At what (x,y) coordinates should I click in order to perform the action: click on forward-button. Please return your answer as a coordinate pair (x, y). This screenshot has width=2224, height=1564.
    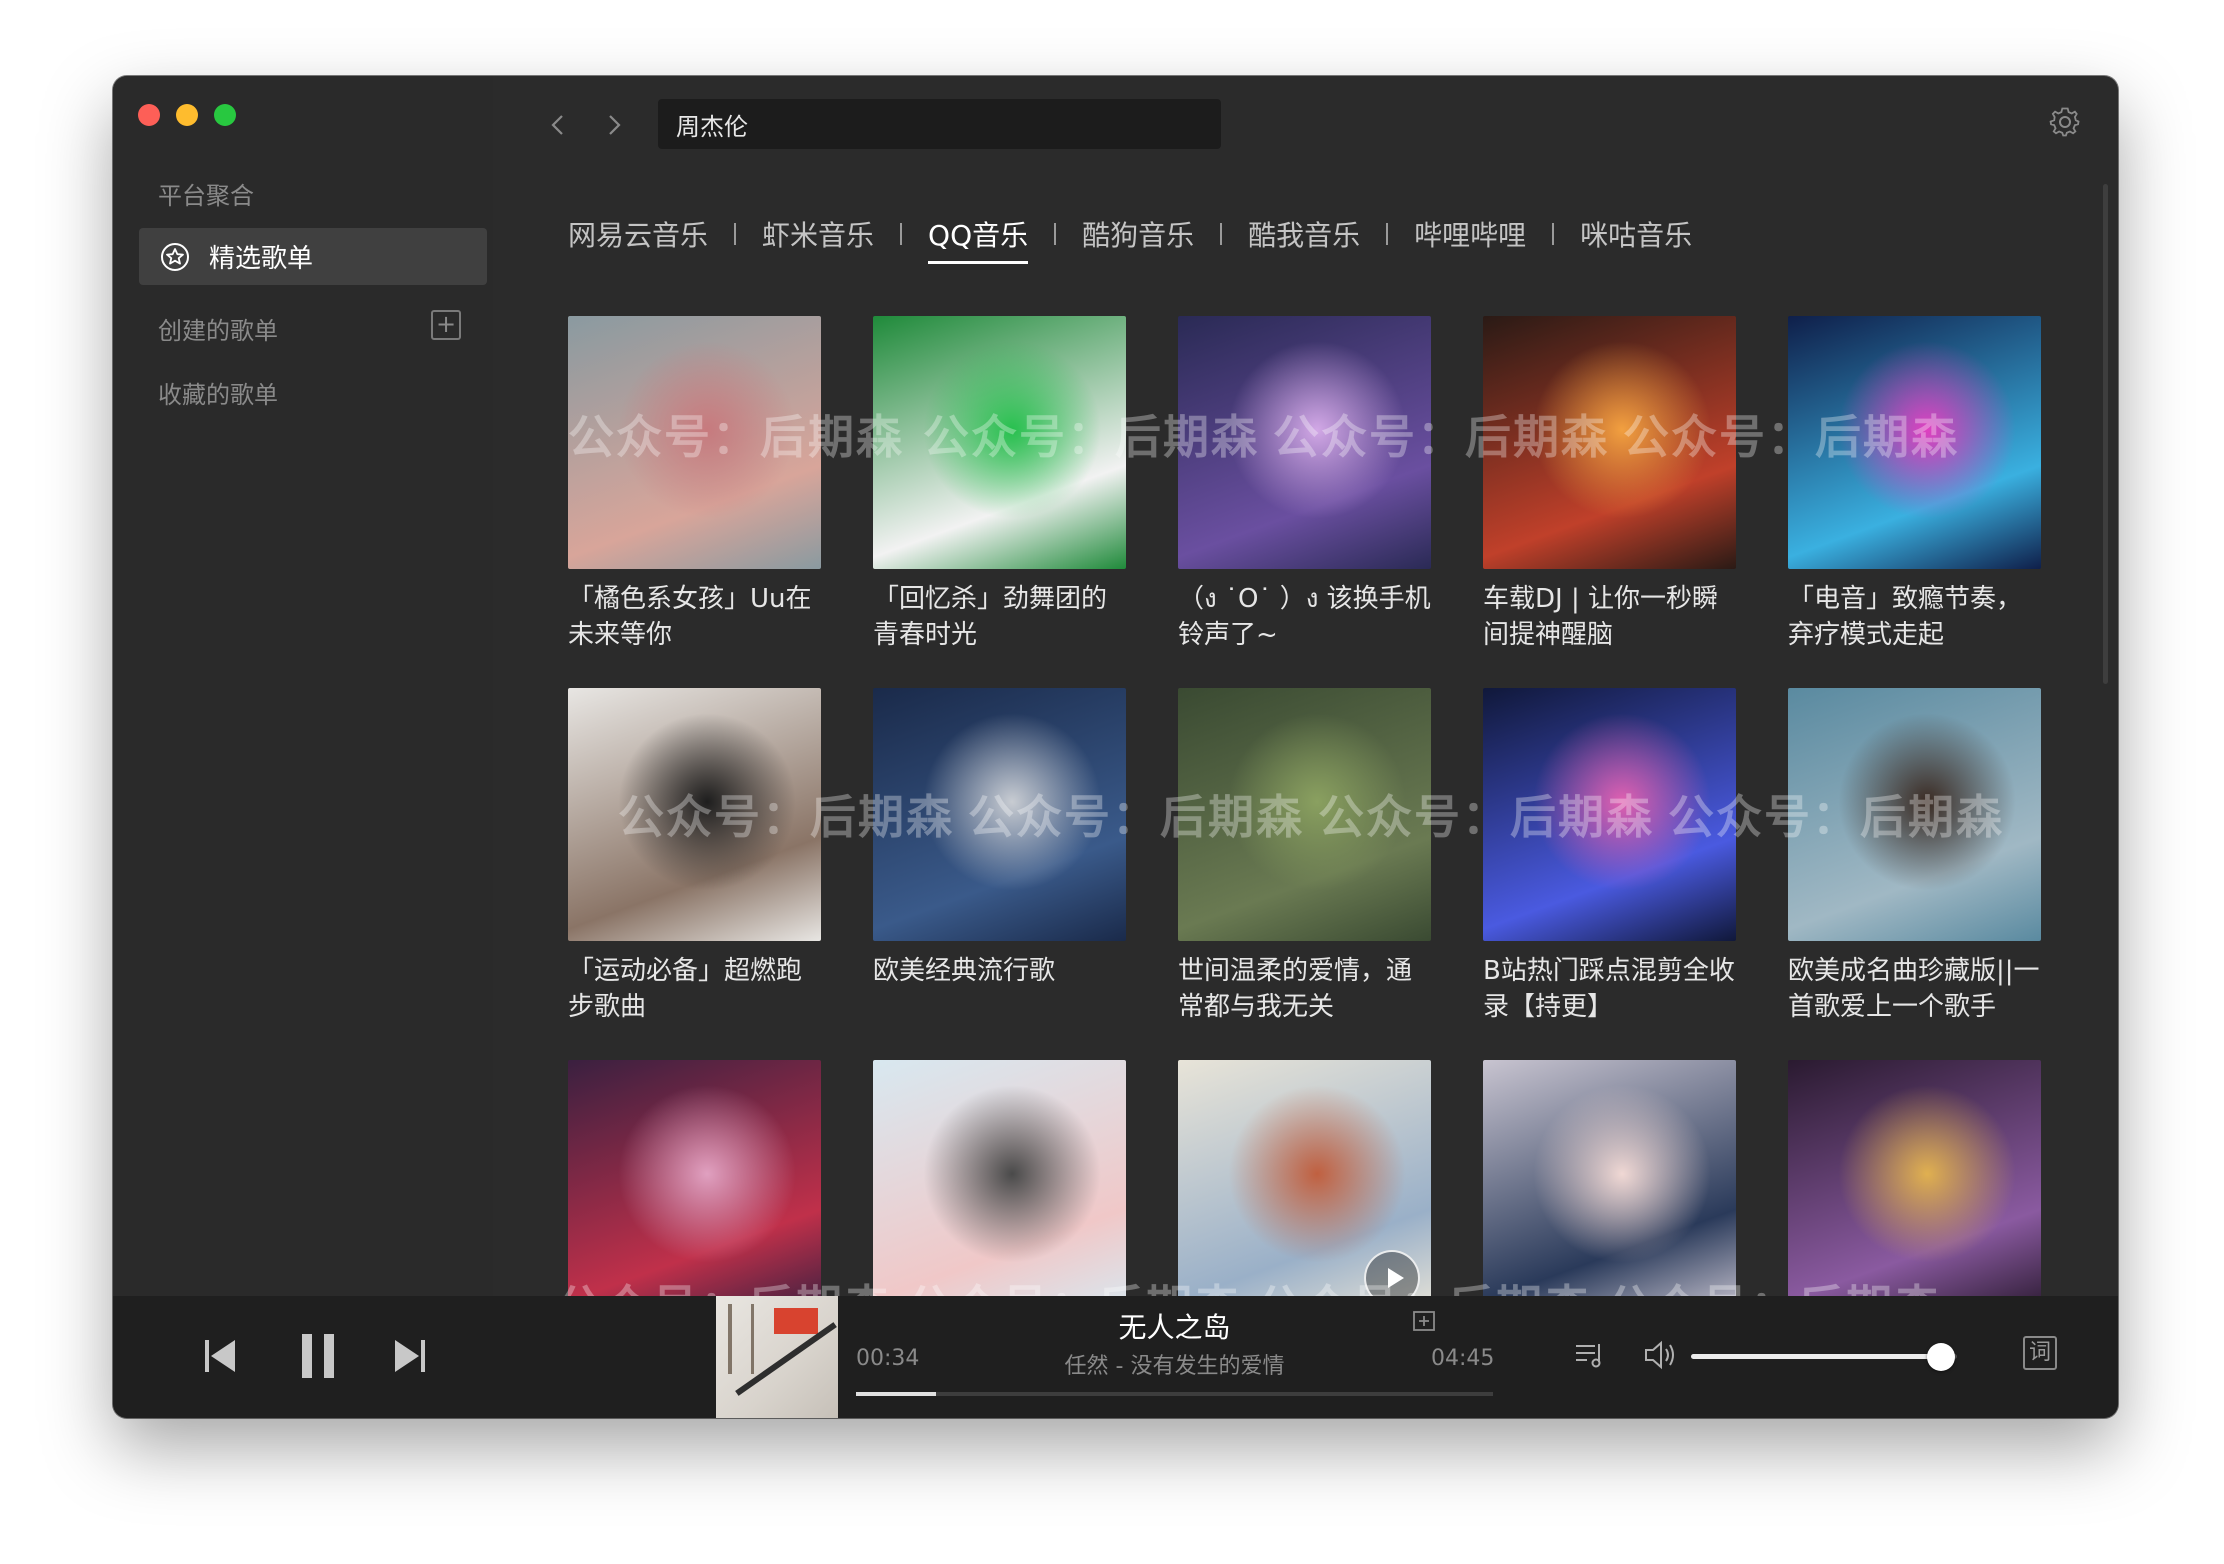
    Looking at the image, I should click on (614, 125).